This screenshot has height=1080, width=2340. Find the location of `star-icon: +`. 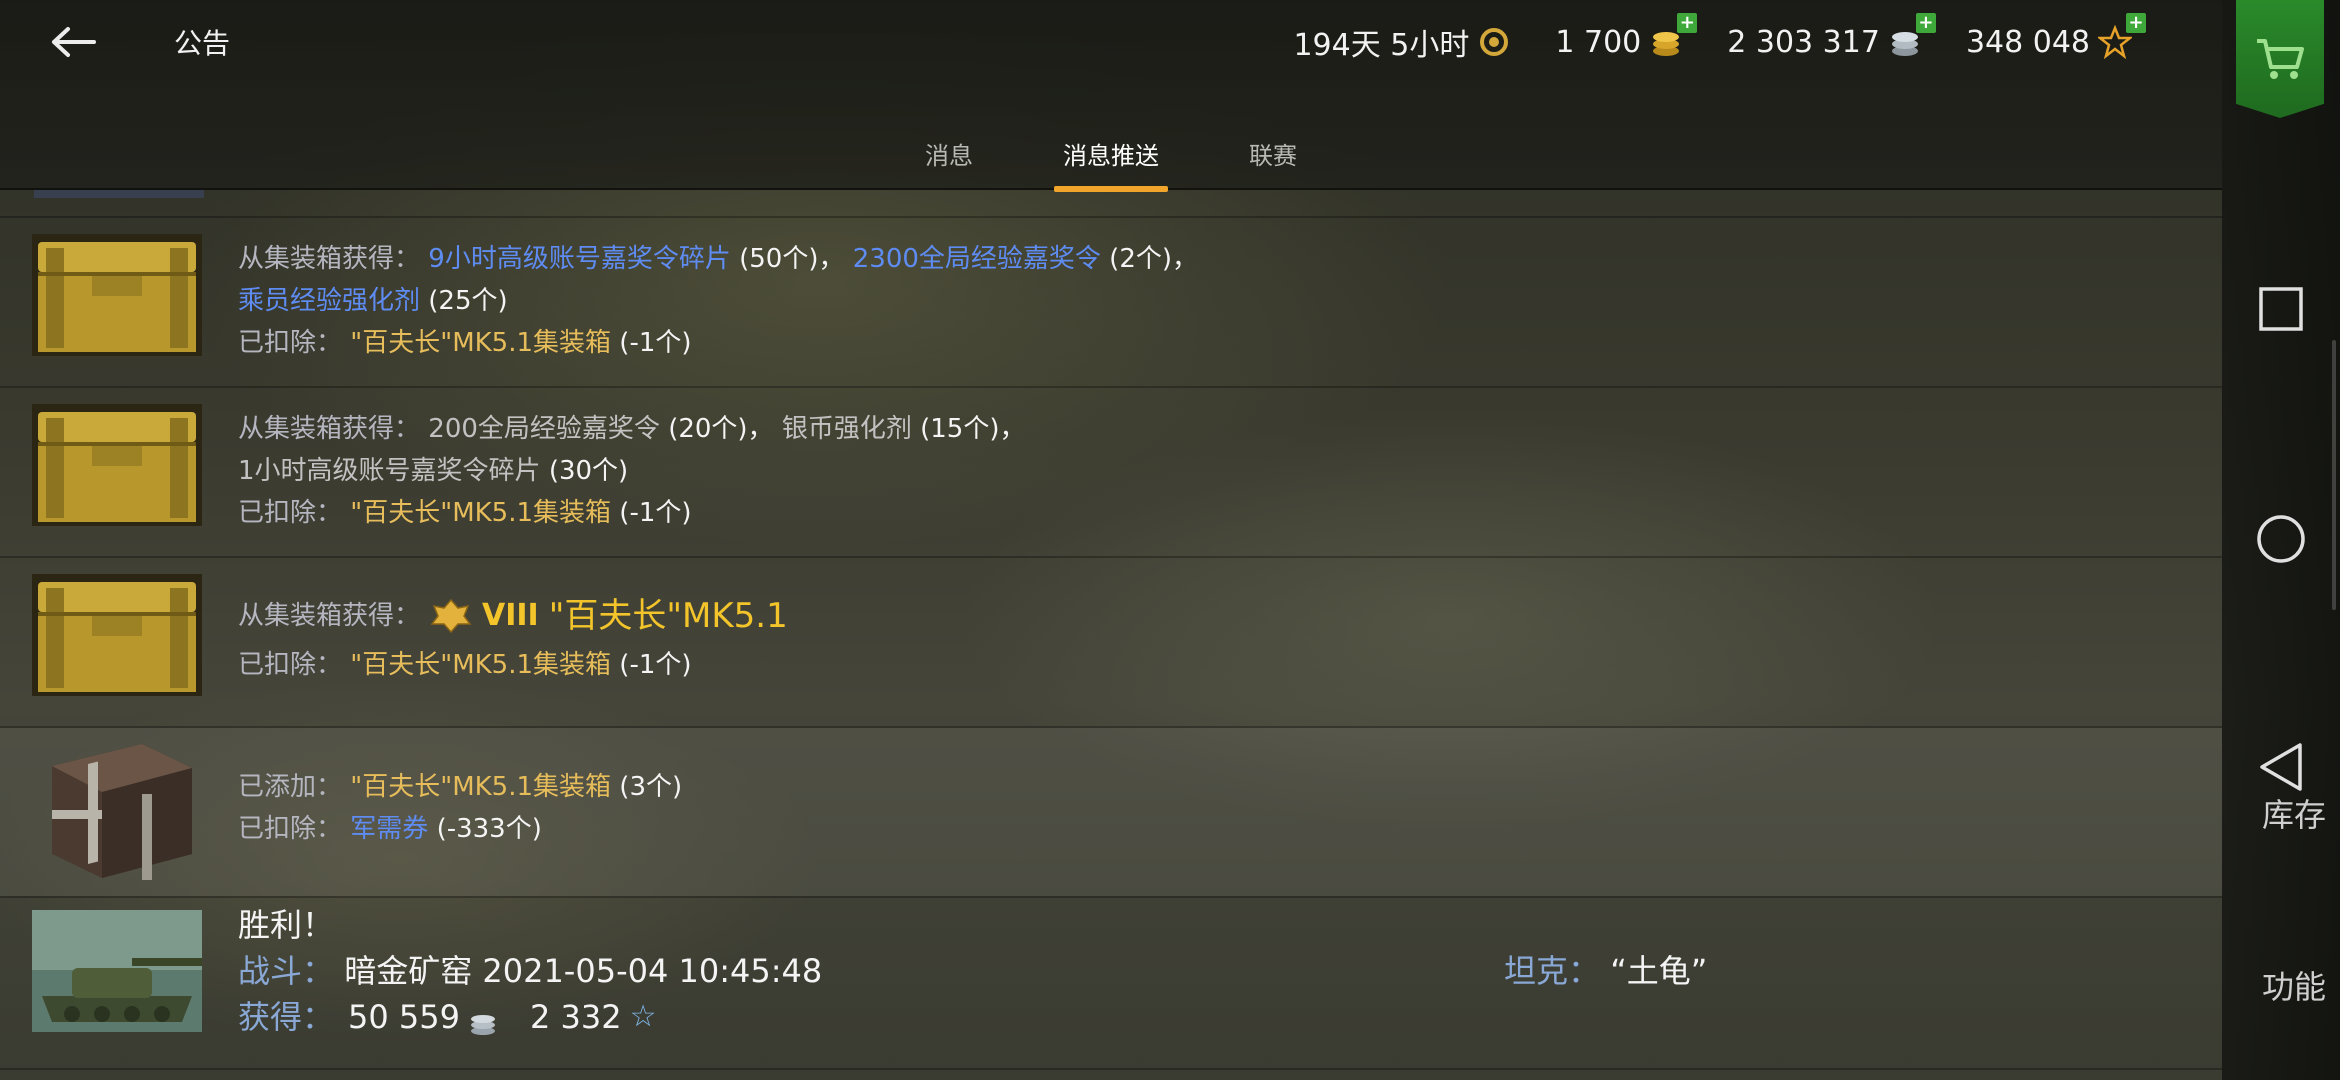

star-icon: + is located at coordinates (2121, 36).